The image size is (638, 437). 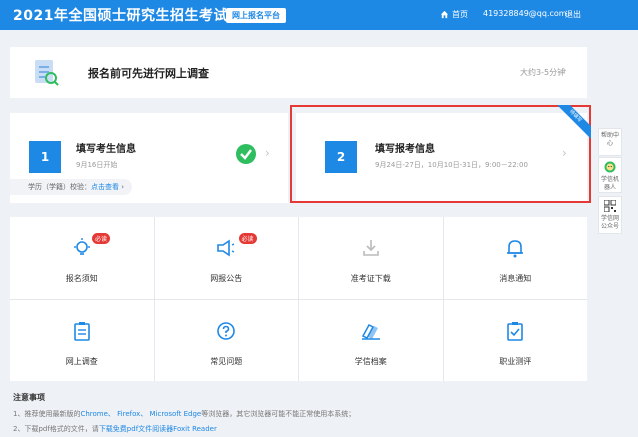 I want to click on ribbon-label: 待填写, so click(x=571, y=123).